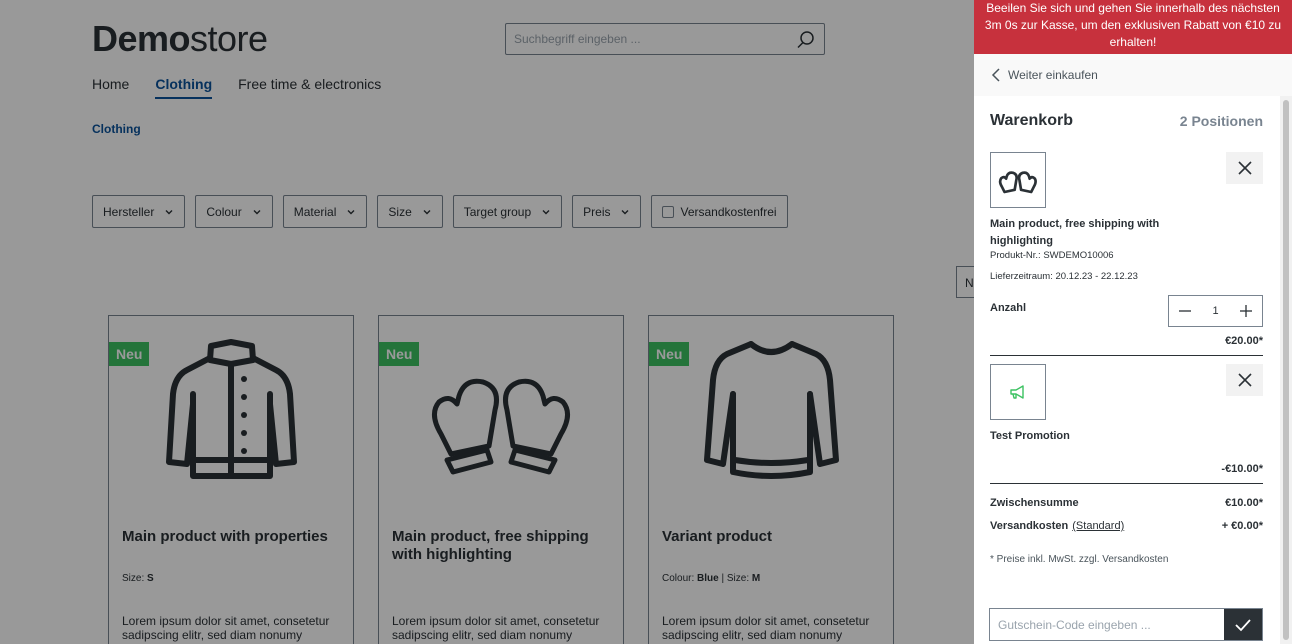 The height and width of the screenshot is (644, 1292). Describe the element at coordinates (1034, 503) in the screenshot. I see `subtotal-label: Zwischensumme` at that location.